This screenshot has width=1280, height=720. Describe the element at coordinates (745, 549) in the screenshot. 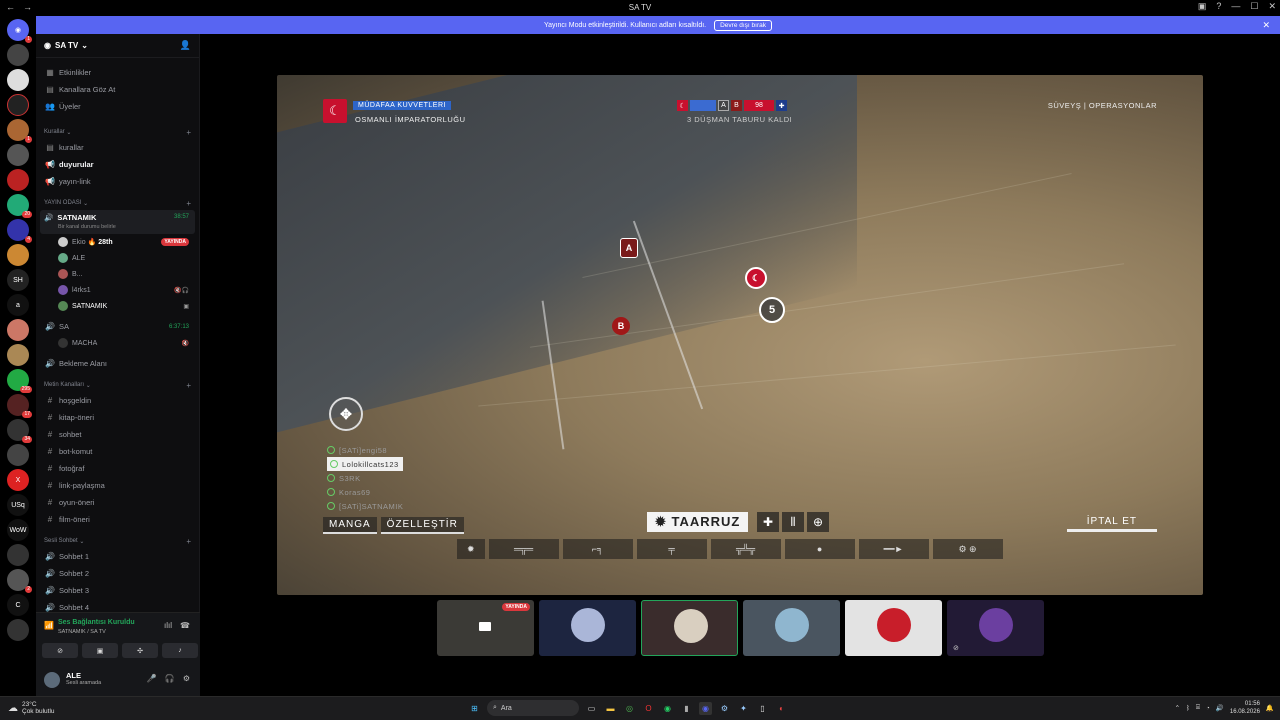

I see `mg-icon: ╦╩╦` at that location.